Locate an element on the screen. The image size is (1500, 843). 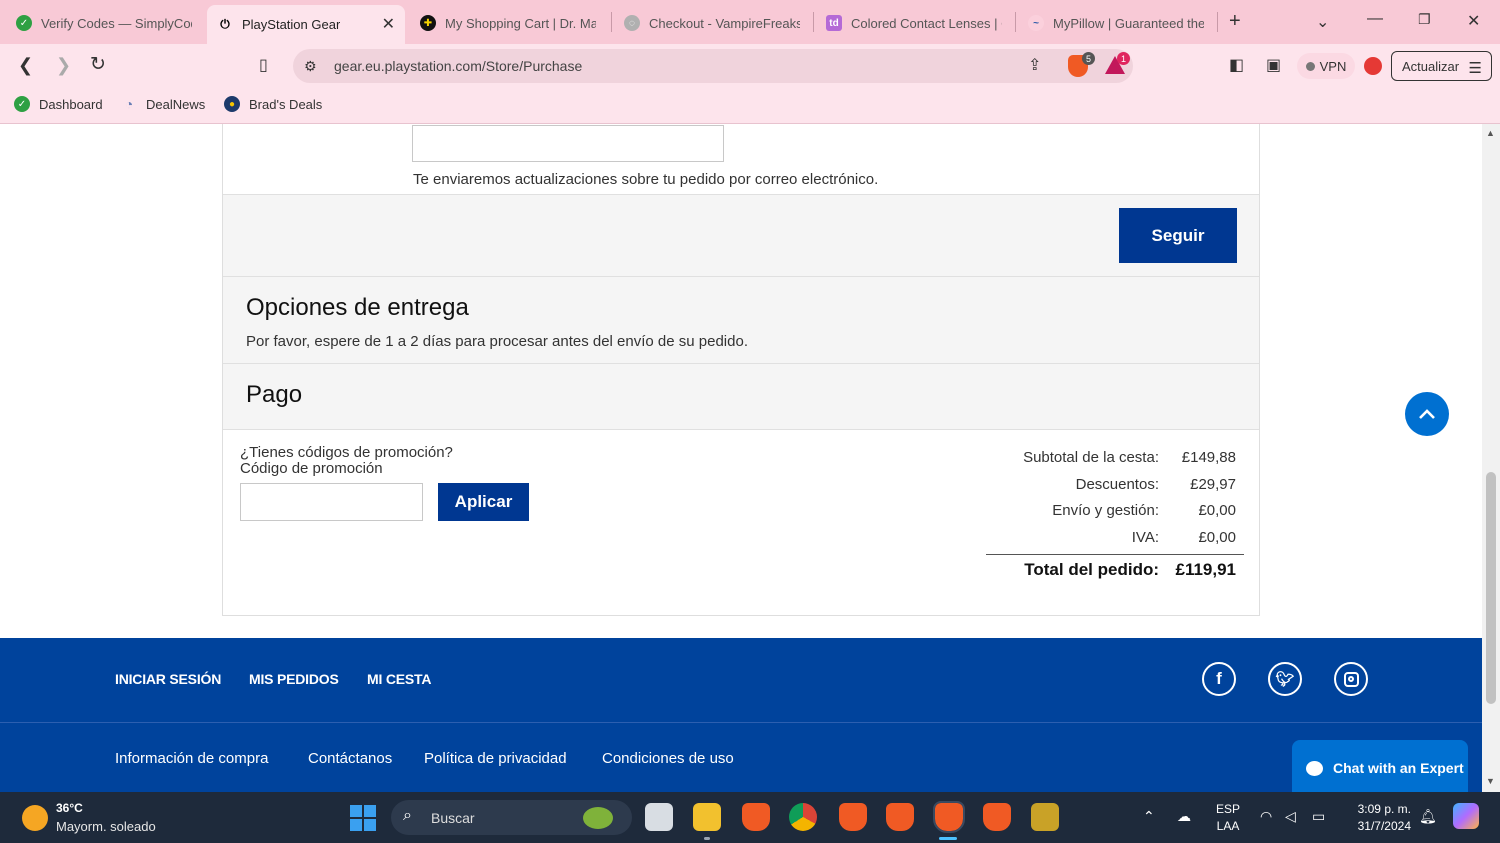
tax-label: IVA: is located at coordinates (1145, 537).